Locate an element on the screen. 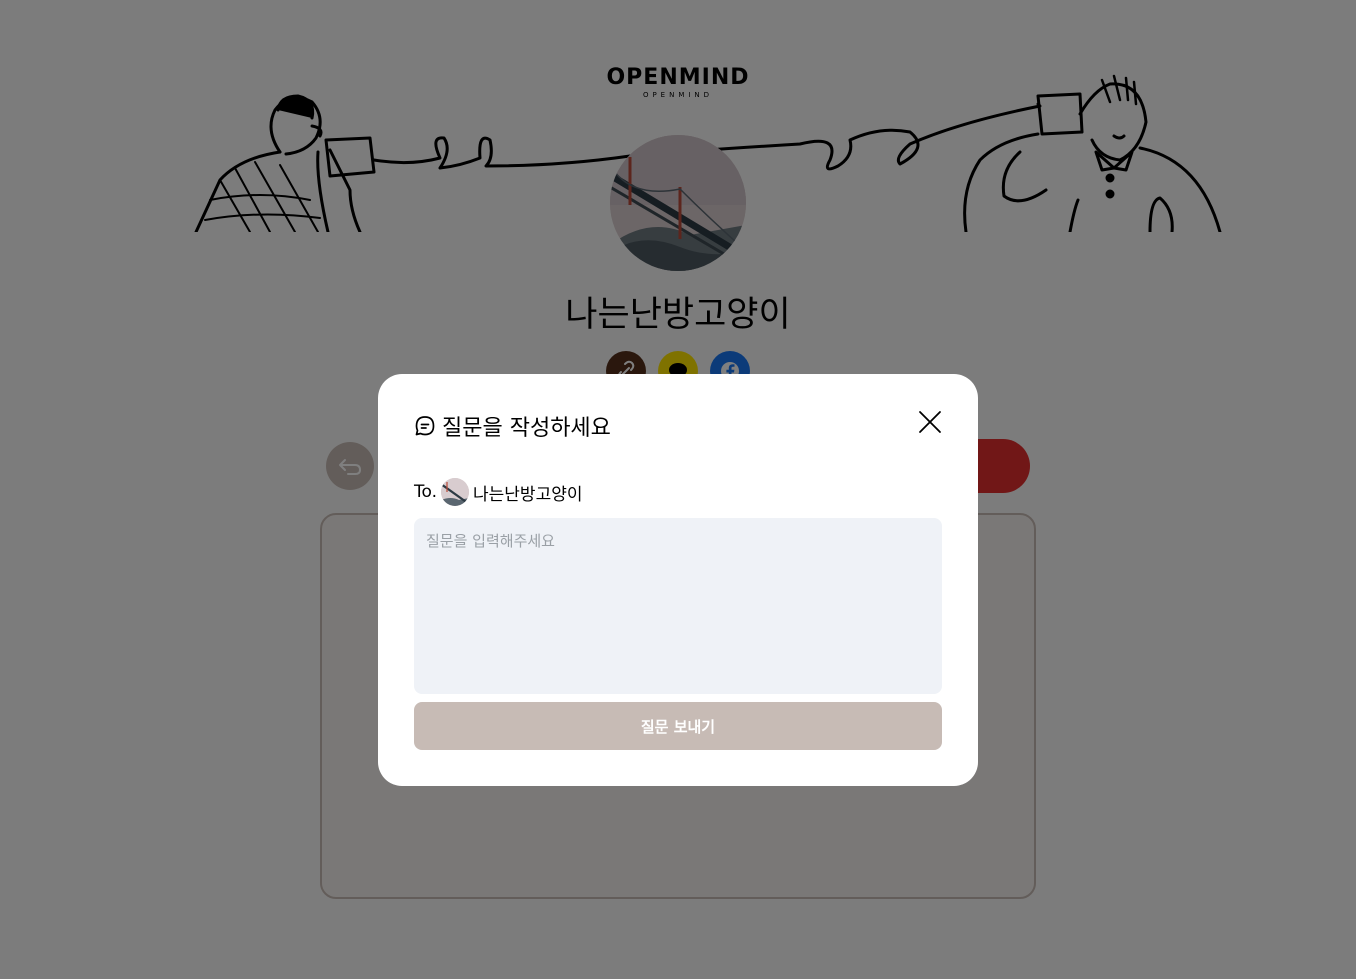 The height and width of the screenshot is (979, 1356). recipient-row: To. 나는난방고양이 is located at coordinates (498, 492).